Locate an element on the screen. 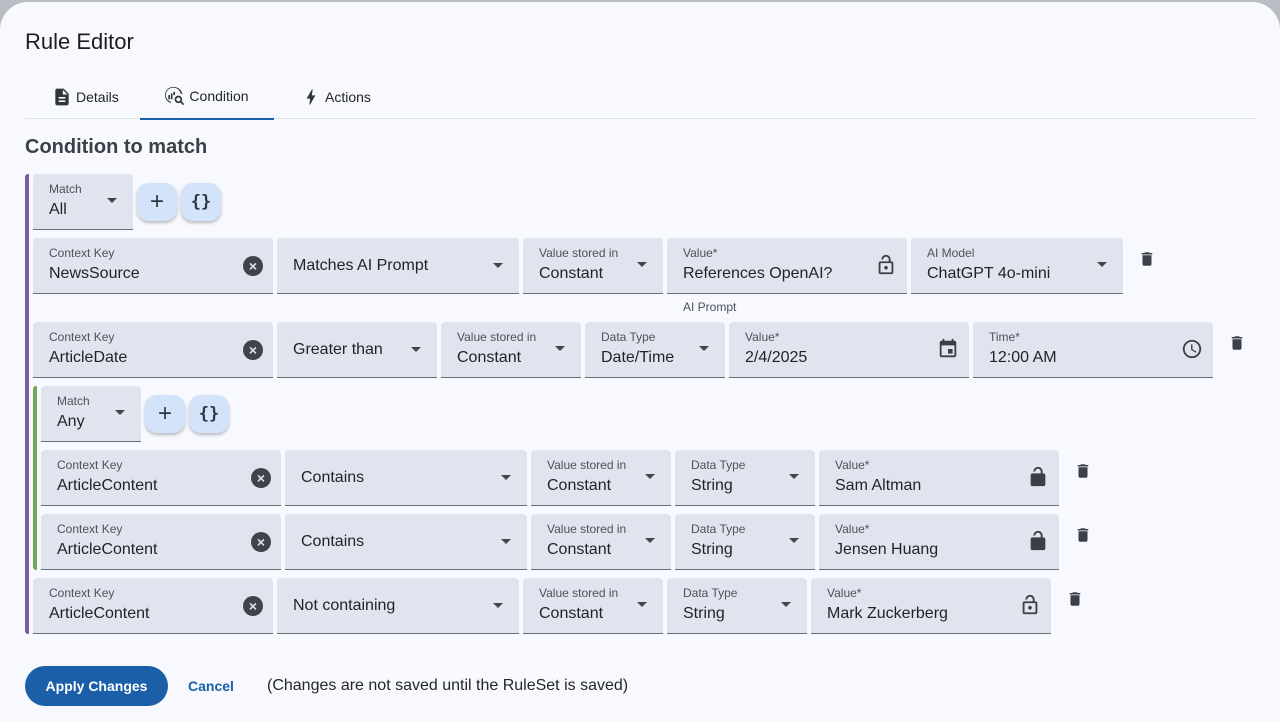  r3-data-type-value: String is located at coordinates (712, 485).